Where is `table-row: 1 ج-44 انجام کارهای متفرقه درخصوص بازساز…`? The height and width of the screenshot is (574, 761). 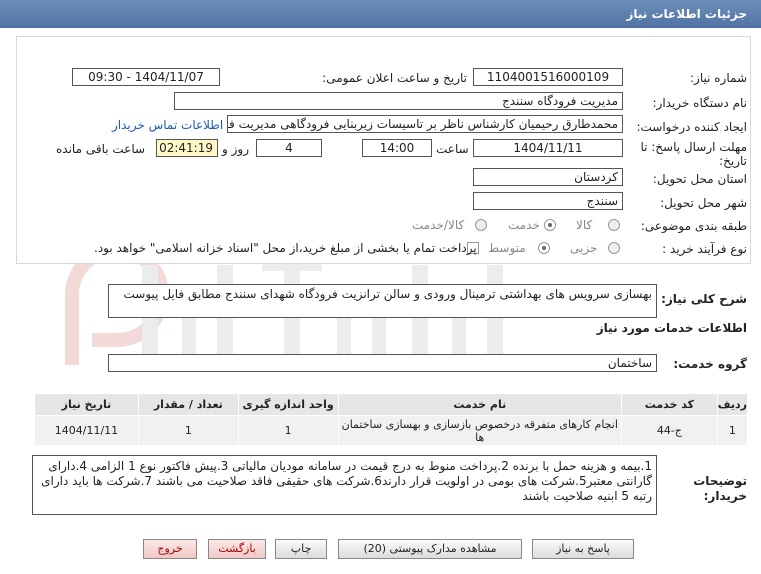
table-row: 1 ج-44 انجام کارهای متفرقه درخصوص بازساز… is located at coordinates (391, 430).